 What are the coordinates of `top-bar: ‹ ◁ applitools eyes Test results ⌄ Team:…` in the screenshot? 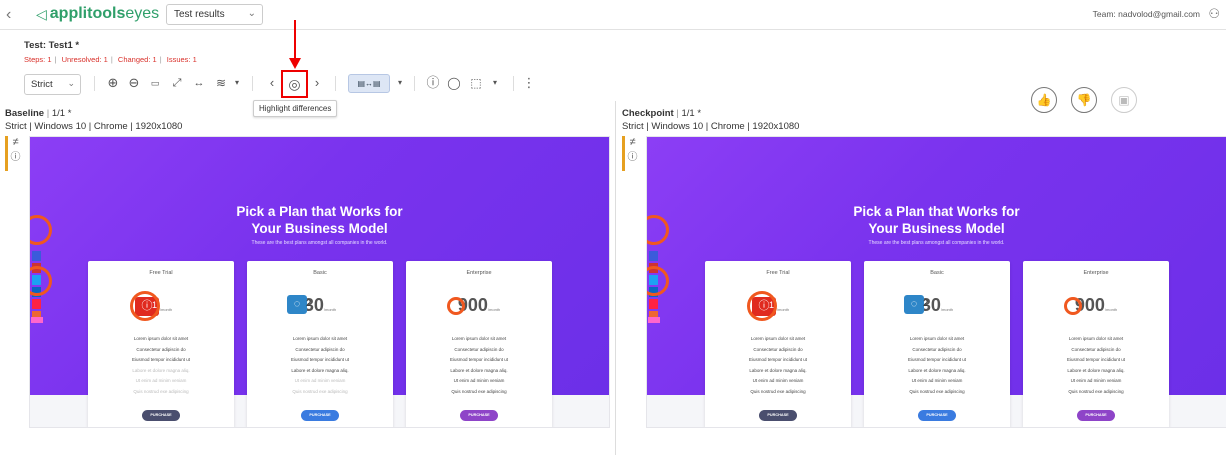 It's located at (613, 15).